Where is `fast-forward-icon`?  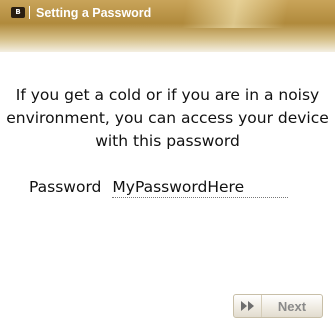
fast-forward-icon is located at coordinates (248, 306).